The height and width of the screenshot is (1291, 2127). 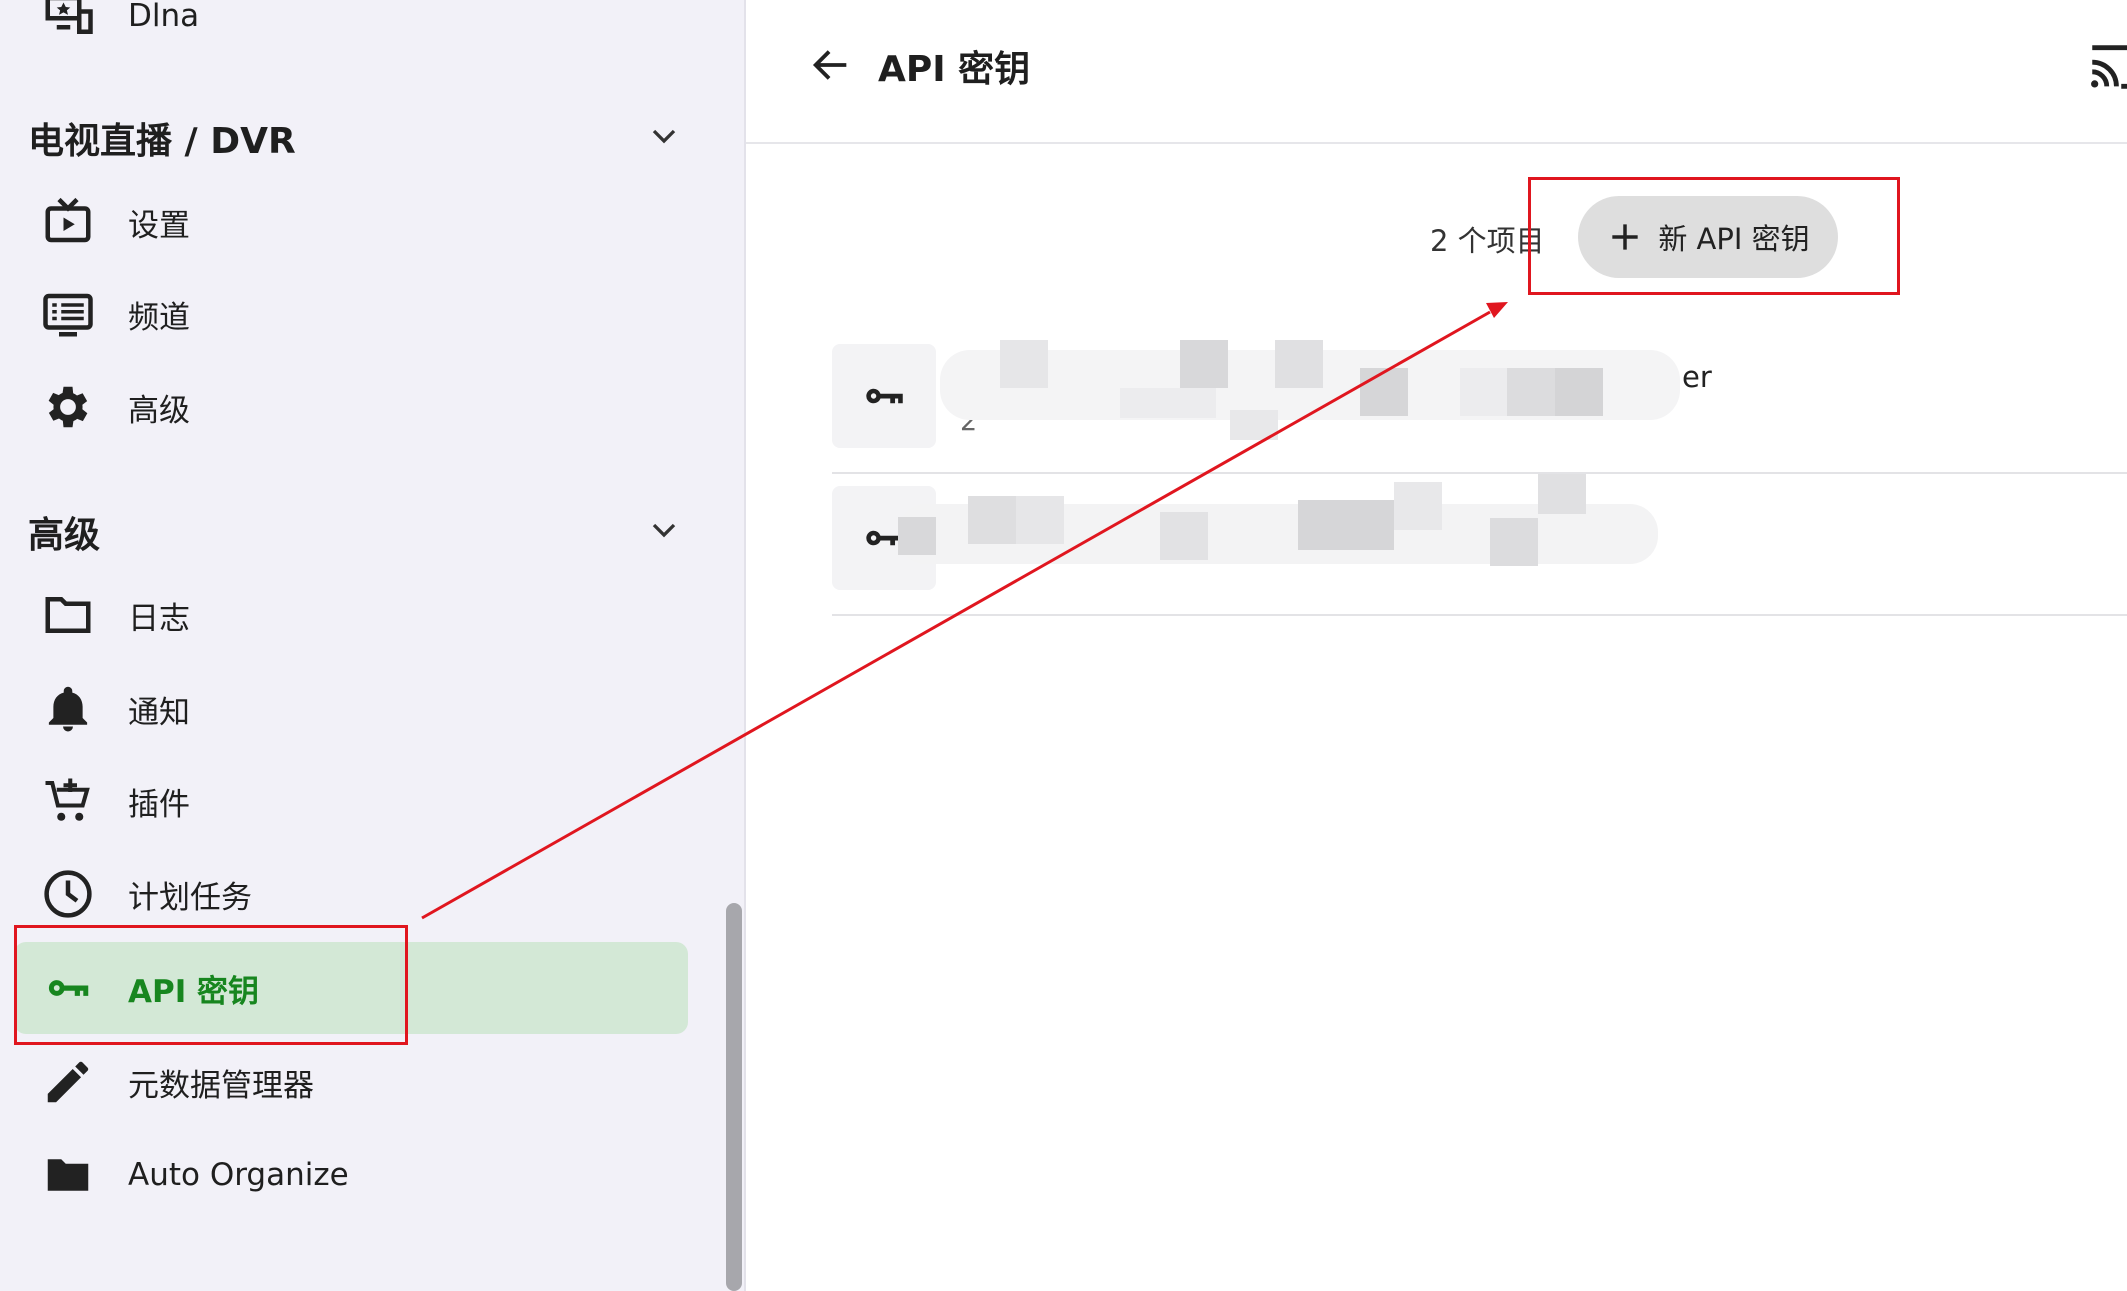 What do you see at coordinates (68, 1082) in the screenshot?
I see `pencil-icon` at bounding box center [68, 1082].